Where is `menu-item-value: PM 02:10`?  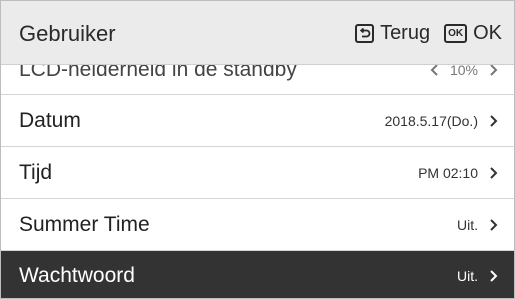
menu-item-value: PM 02:10 is located at coordinates (448, 172).